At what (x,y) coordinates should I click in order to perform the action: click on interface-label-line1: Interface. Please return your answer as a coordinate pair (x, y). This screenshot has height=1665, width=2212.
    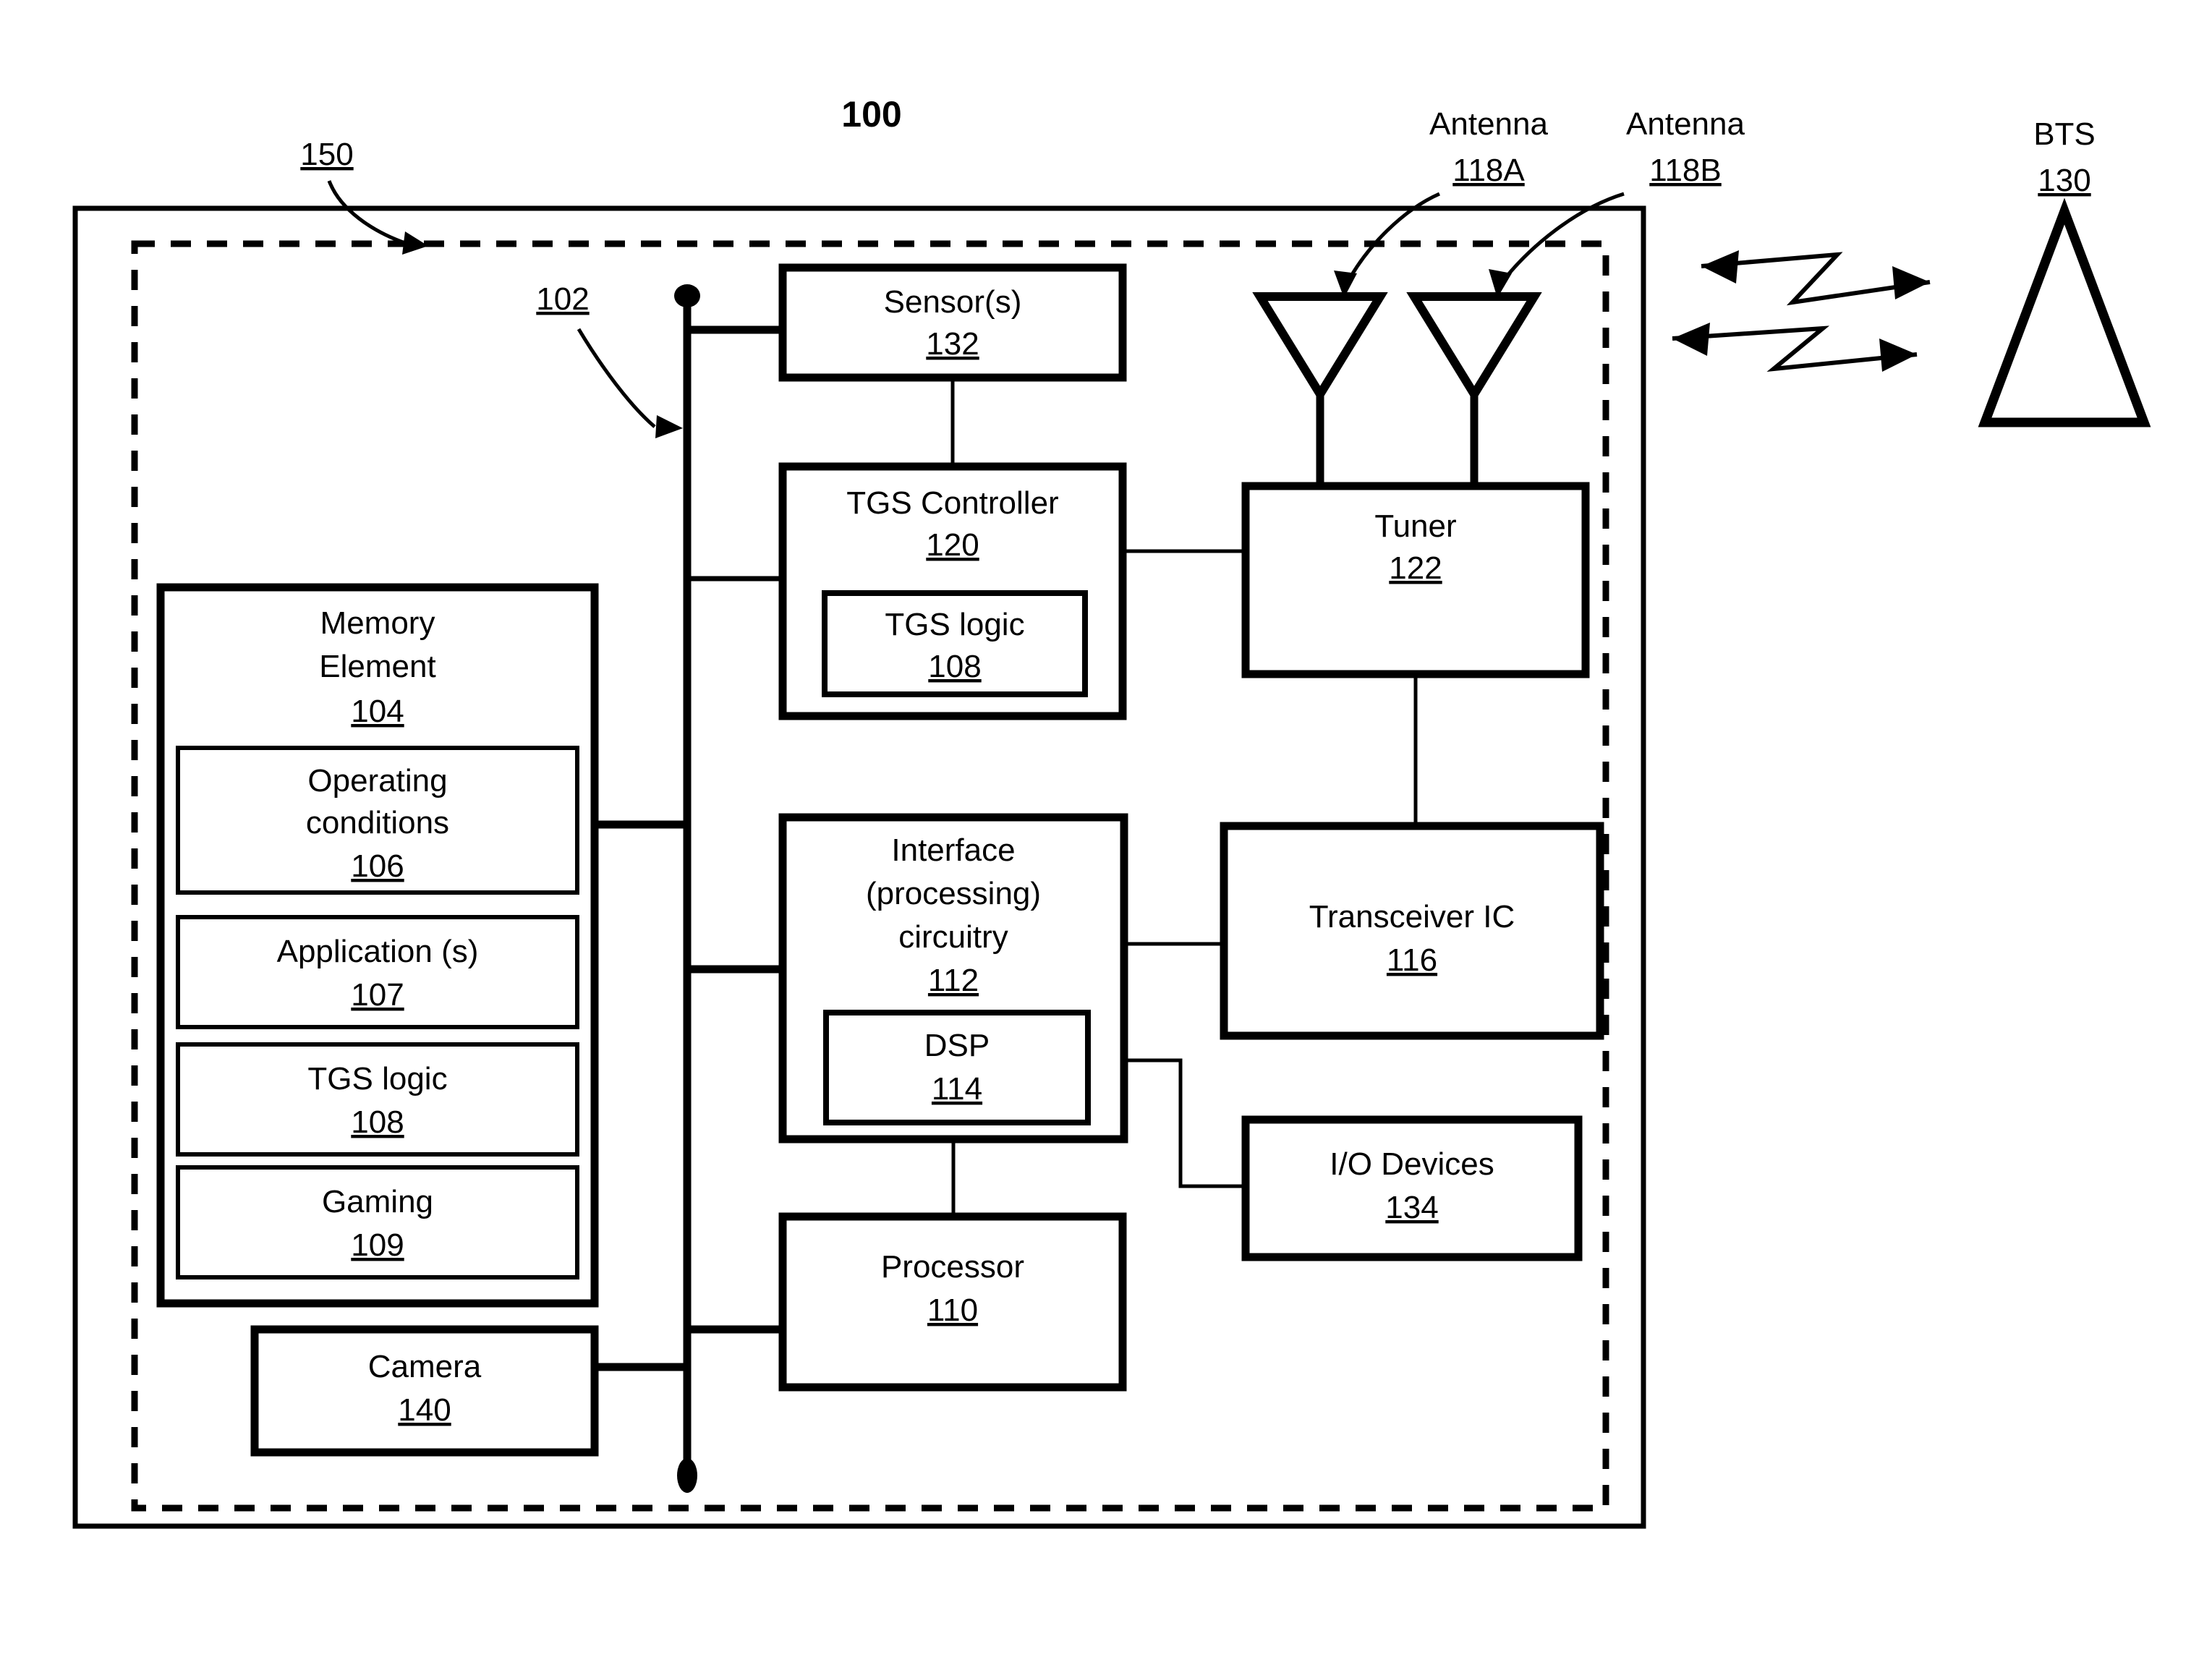
    Looking at the image, I should click on (953, 850).